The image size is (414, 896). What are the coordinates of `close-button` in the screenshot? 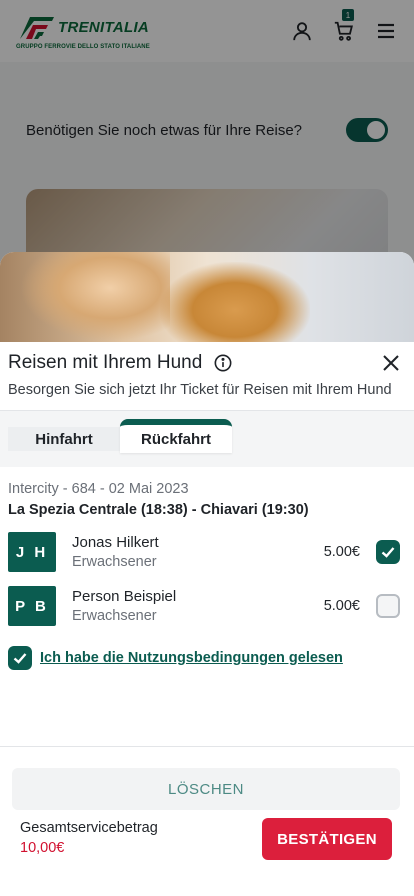 It's located at (391, 363).